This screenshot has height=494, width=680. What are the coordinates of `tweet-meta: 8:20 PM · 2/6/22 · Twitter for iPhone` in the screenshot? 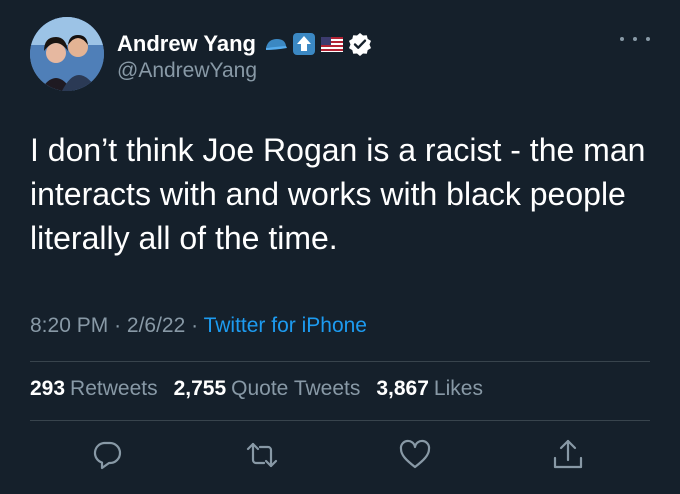 It's located at (198, 326).